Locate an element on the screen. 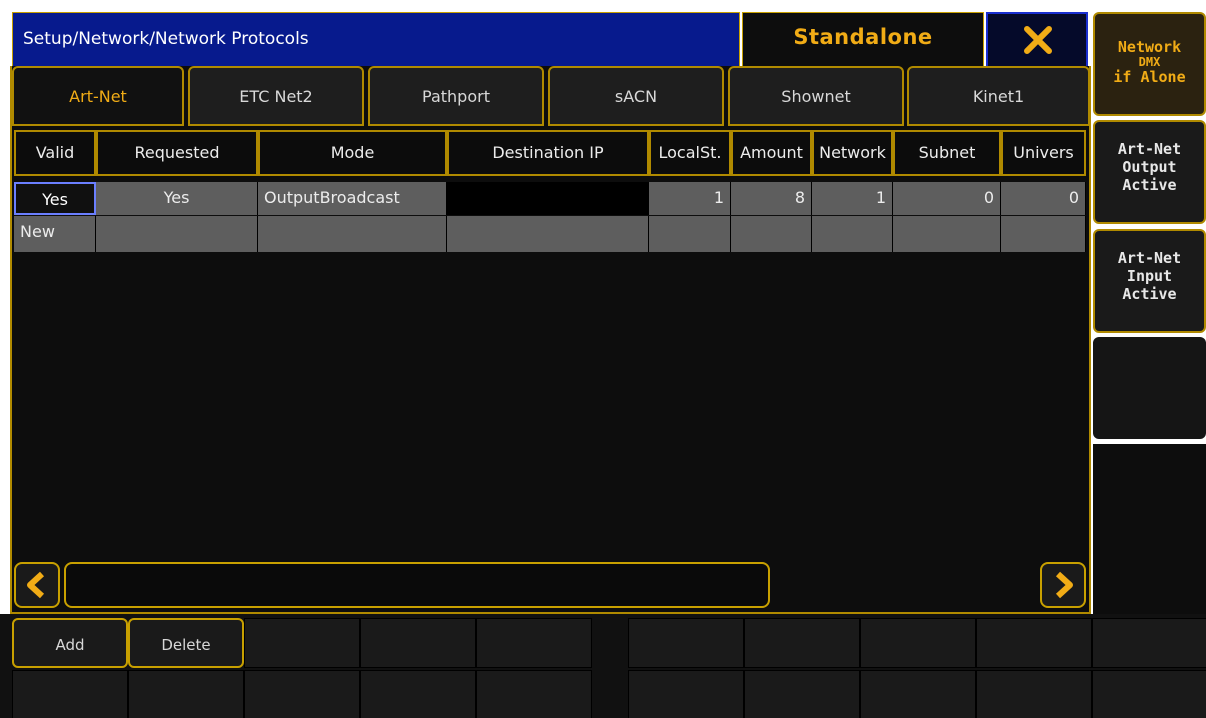  cell-mode: OutputBroadcast is located at coordinates (352, 198).